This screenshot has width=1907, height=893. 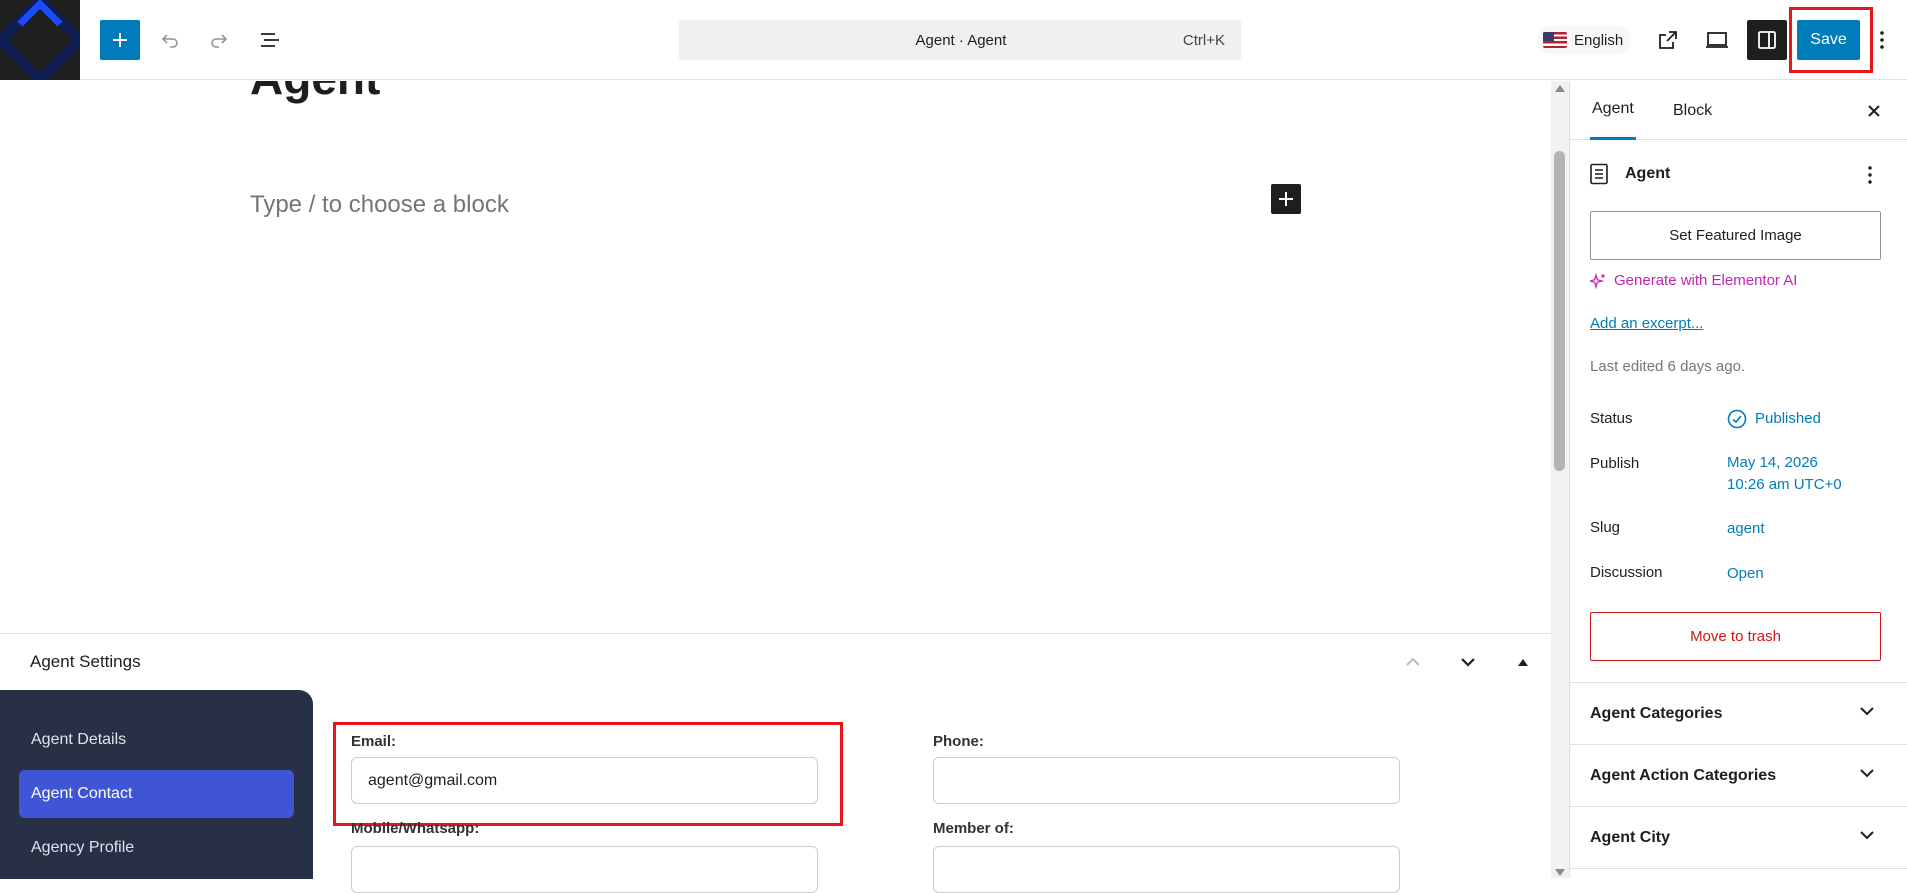 I want to click on email-field, so click(x=584, y=780).